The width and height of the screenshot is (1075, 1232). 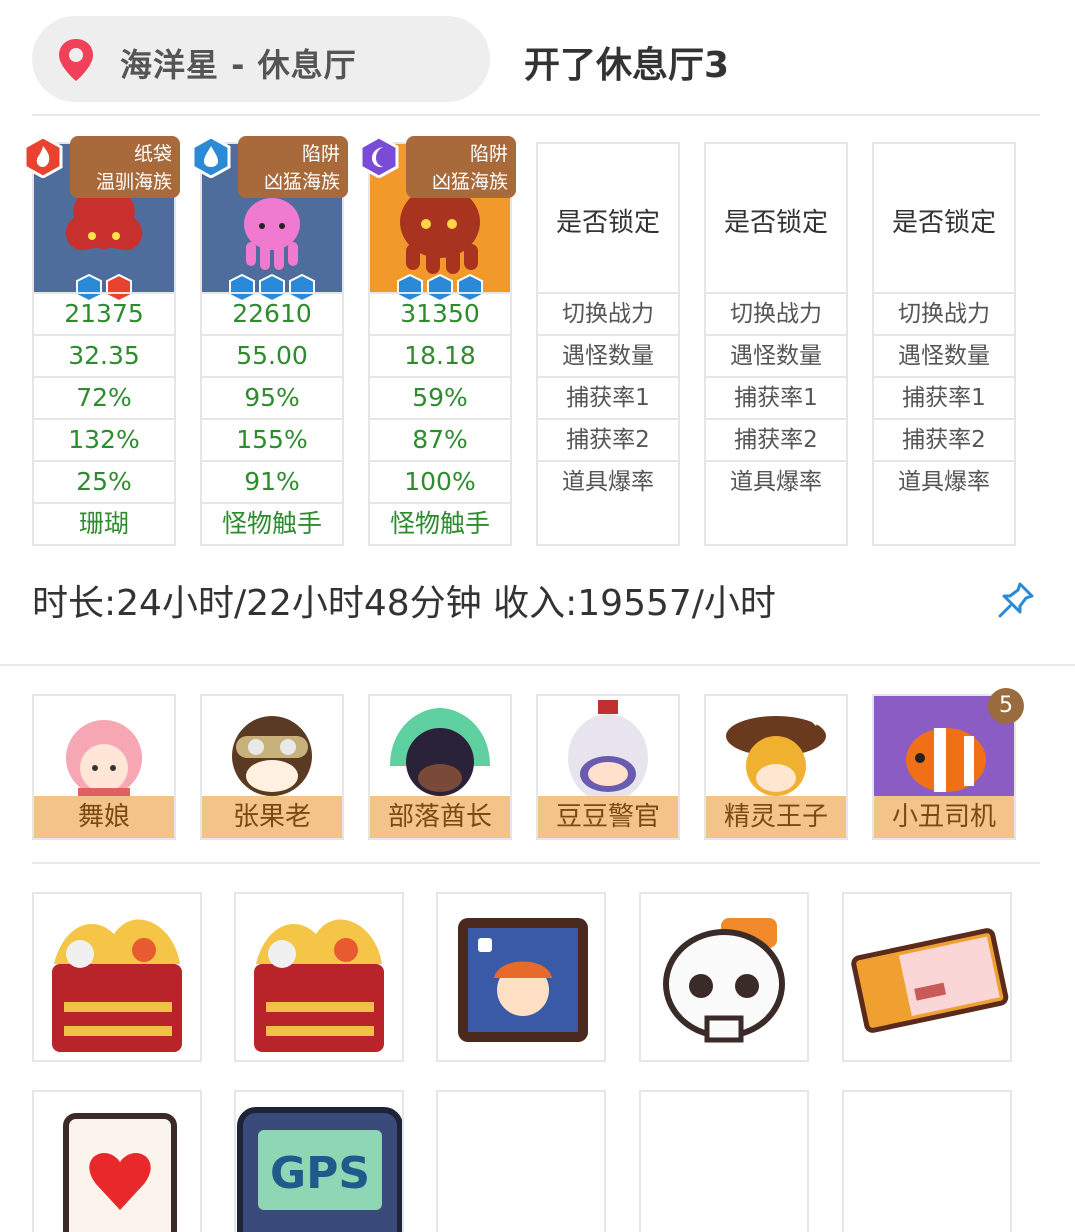 I want to click on stat-capture-2: 87%, so click(x=440, y=439).